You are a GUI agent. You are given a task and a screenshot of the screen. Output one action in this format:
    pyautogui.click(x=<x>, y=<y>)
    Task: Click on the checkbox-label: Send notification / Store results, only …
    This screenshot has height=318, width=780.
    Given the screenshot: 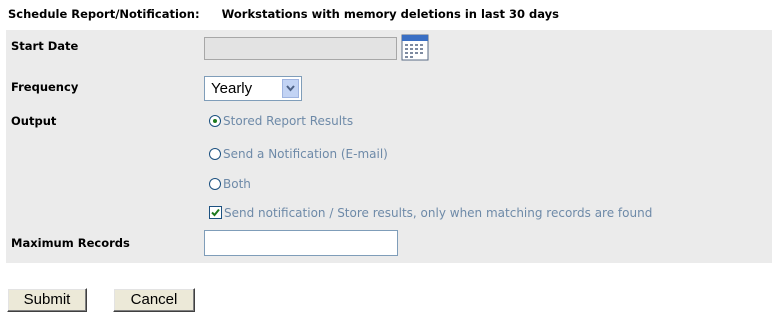 What is the action you would take?
    pyautogui.click(x=438, y=213)
    